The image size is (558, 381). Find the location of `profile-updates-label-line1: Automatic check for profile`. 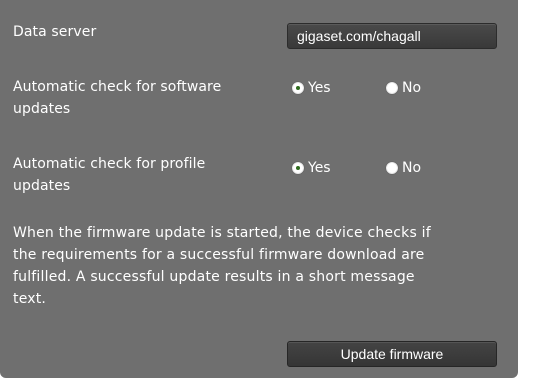

profile-updates-label-line1: Automatic check for profile is located at coordinates (109, 164).